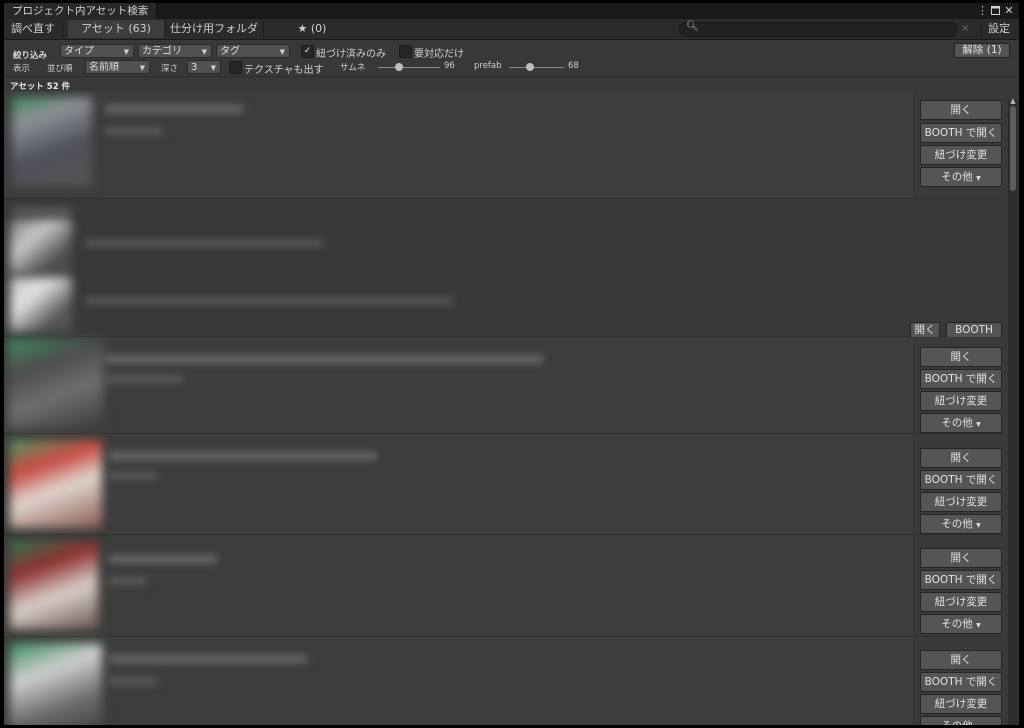 The image size is (1024, 728). I want to click on kebab-menu-icon: ⋮, so click(982, 11).